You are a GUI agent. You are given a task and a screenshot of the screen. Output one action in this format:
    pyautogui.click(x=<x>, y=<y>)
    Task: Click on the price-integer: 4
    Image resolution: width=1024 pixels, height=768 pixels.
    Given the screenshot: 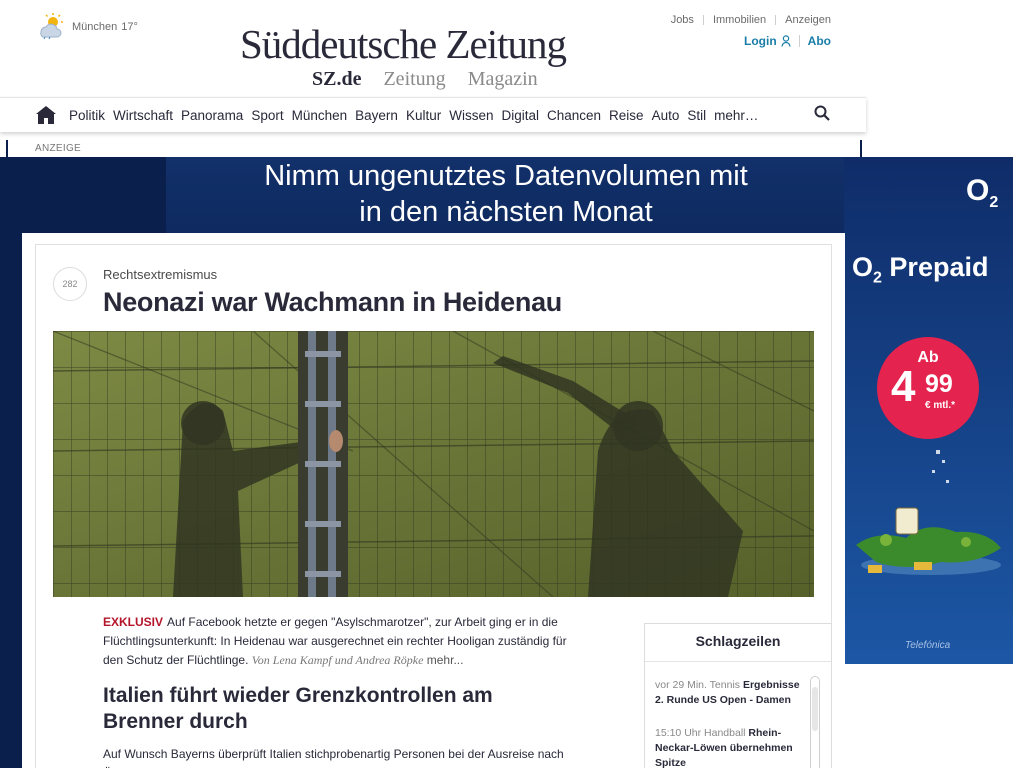 What is the action you would take?
    pyautogui.click(x=903, y=386)
    